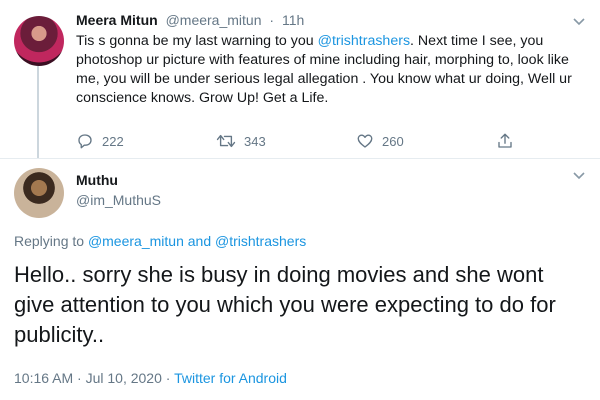  Describe the element at coordinates (230, 378) in the screenshot. I see `tweet-source: Twitter for Android` at that location.